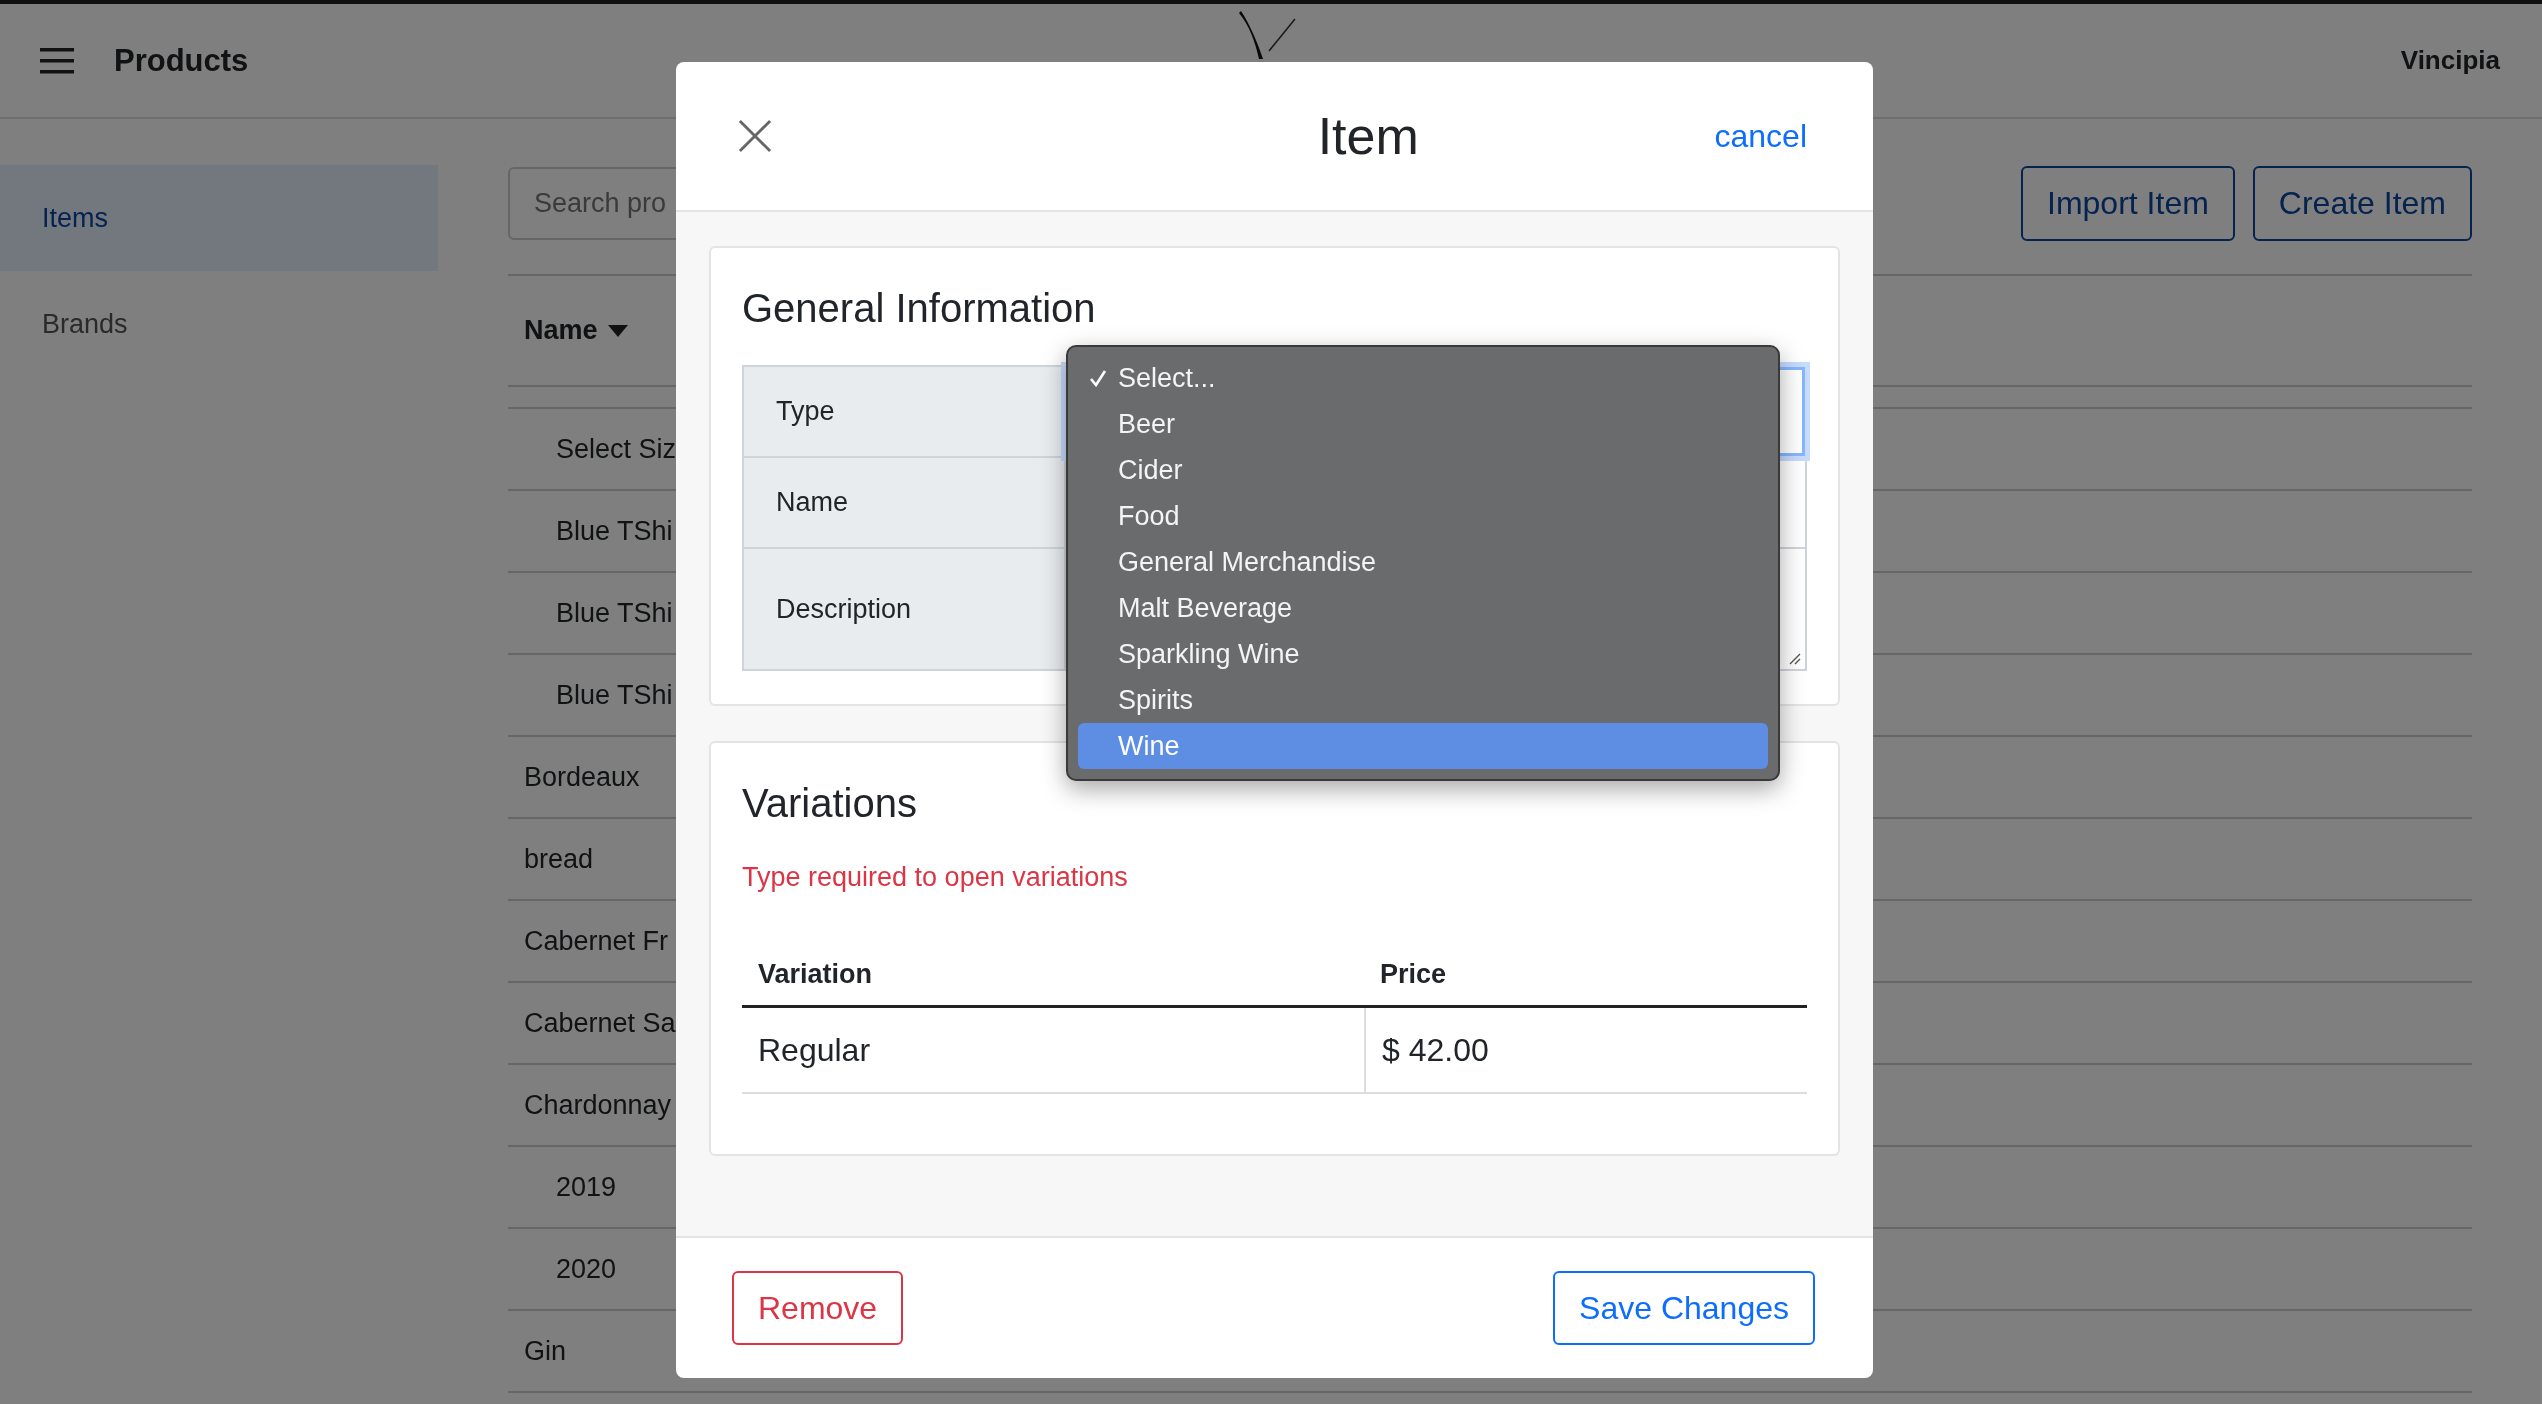 This screenshot has width=2542, height=1404. What do you see at coordinates (181, 60) in the screenshot?
I see `page-title: Products` at bounding box center [181, 60].